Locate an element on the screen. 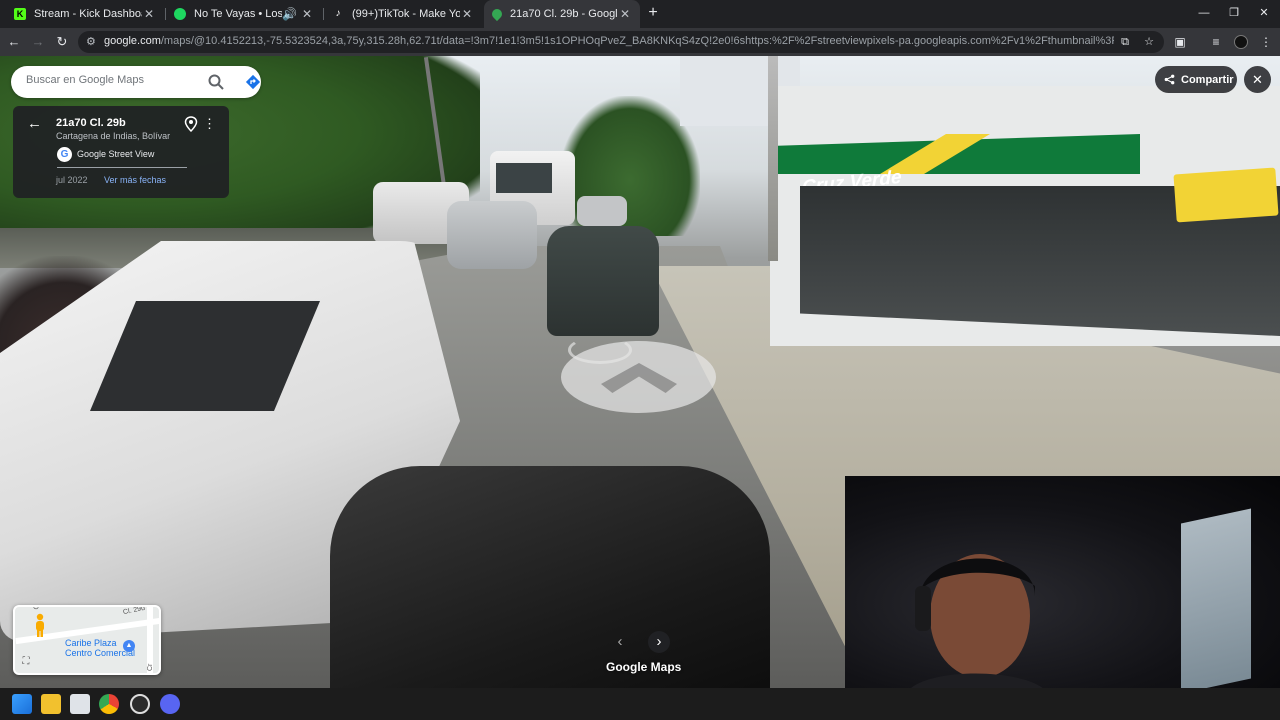 This screenshot has height=720, width=1280. new-tab-button: + is located at coordinates (653, 13).